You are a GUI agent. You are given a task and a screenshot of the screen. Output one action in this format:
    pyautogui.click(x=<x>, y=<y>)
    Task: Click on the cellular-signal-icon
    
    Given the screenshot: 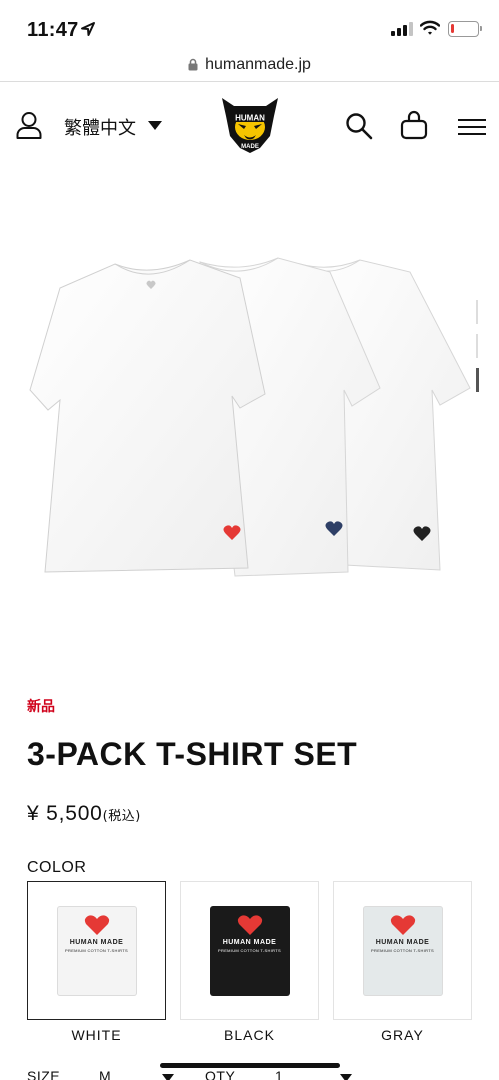 What is the action you would take?
    pyautogui.click(x=402, y=29)
    